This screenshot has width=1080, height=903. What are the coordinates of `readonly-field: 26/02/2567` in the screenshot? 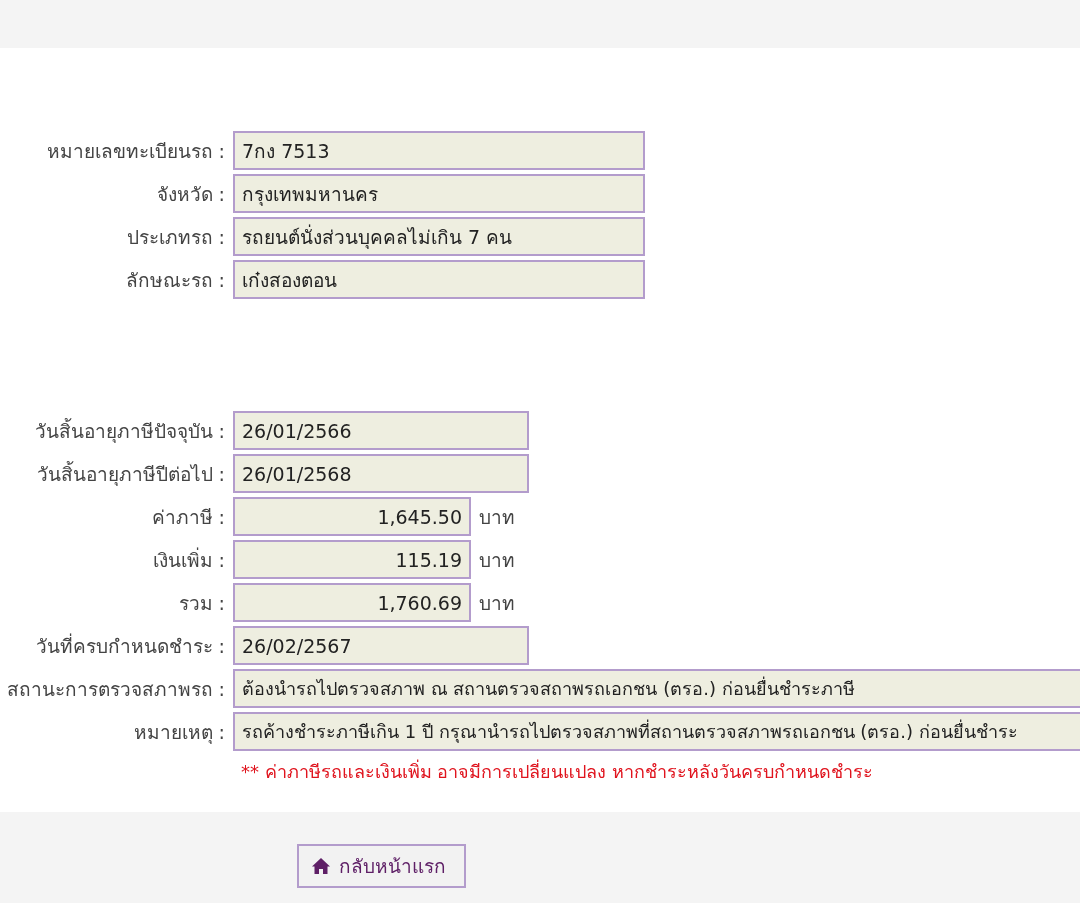 It's located at (381, 645).